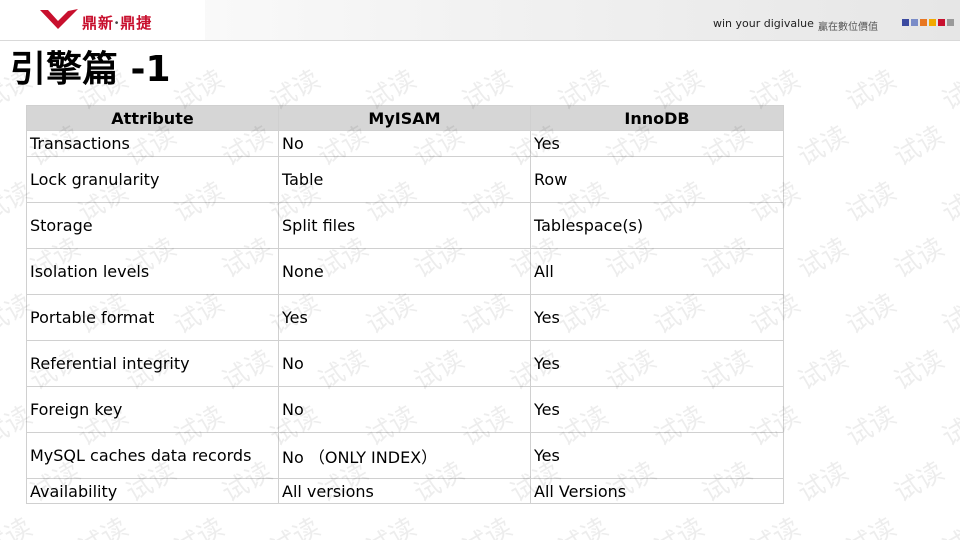  Describe the element at coordinates (152, 317) in the screenshot. I see `attribute-cell: Portable format` at that location.